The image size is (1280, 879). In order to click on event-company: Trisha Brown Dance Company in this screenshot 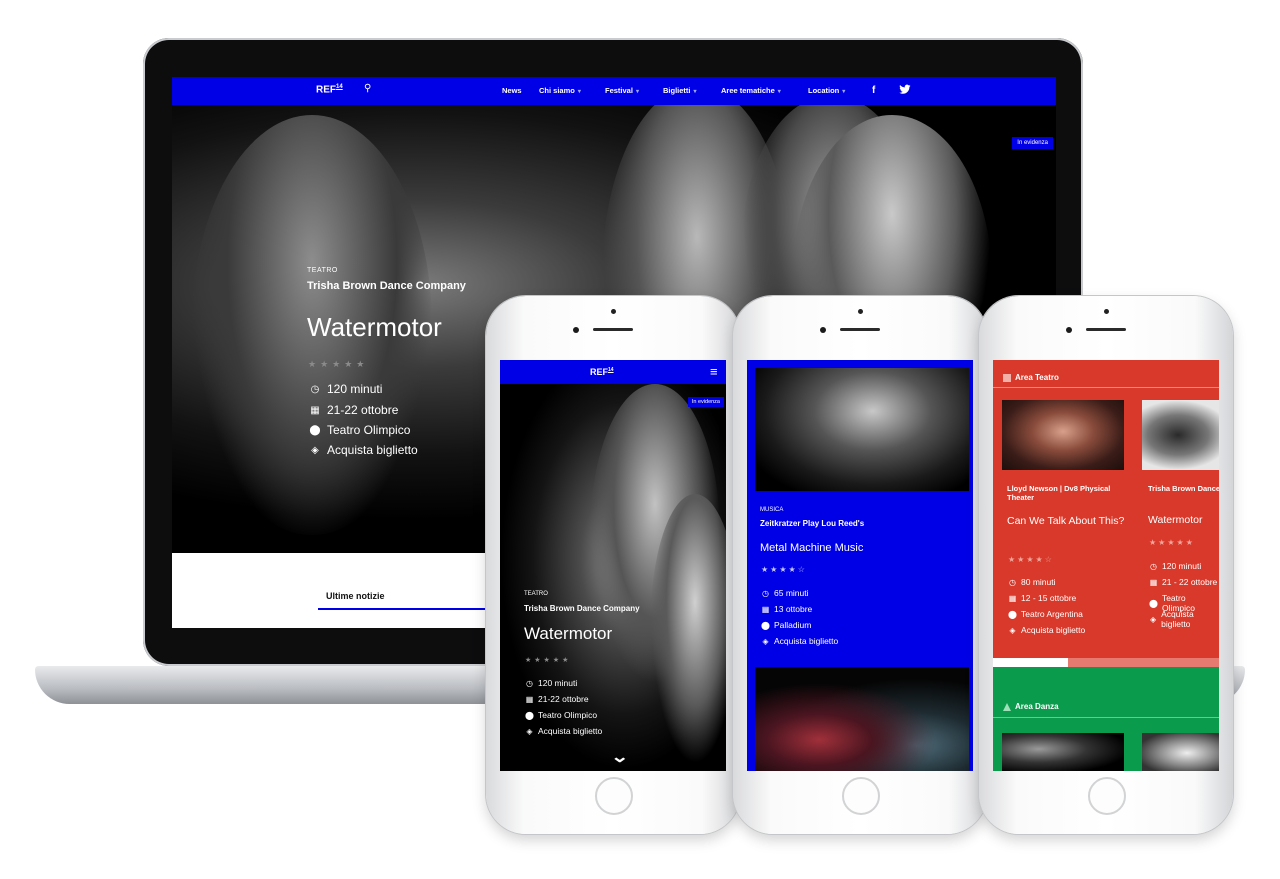, I will do `click(386, 286)`.